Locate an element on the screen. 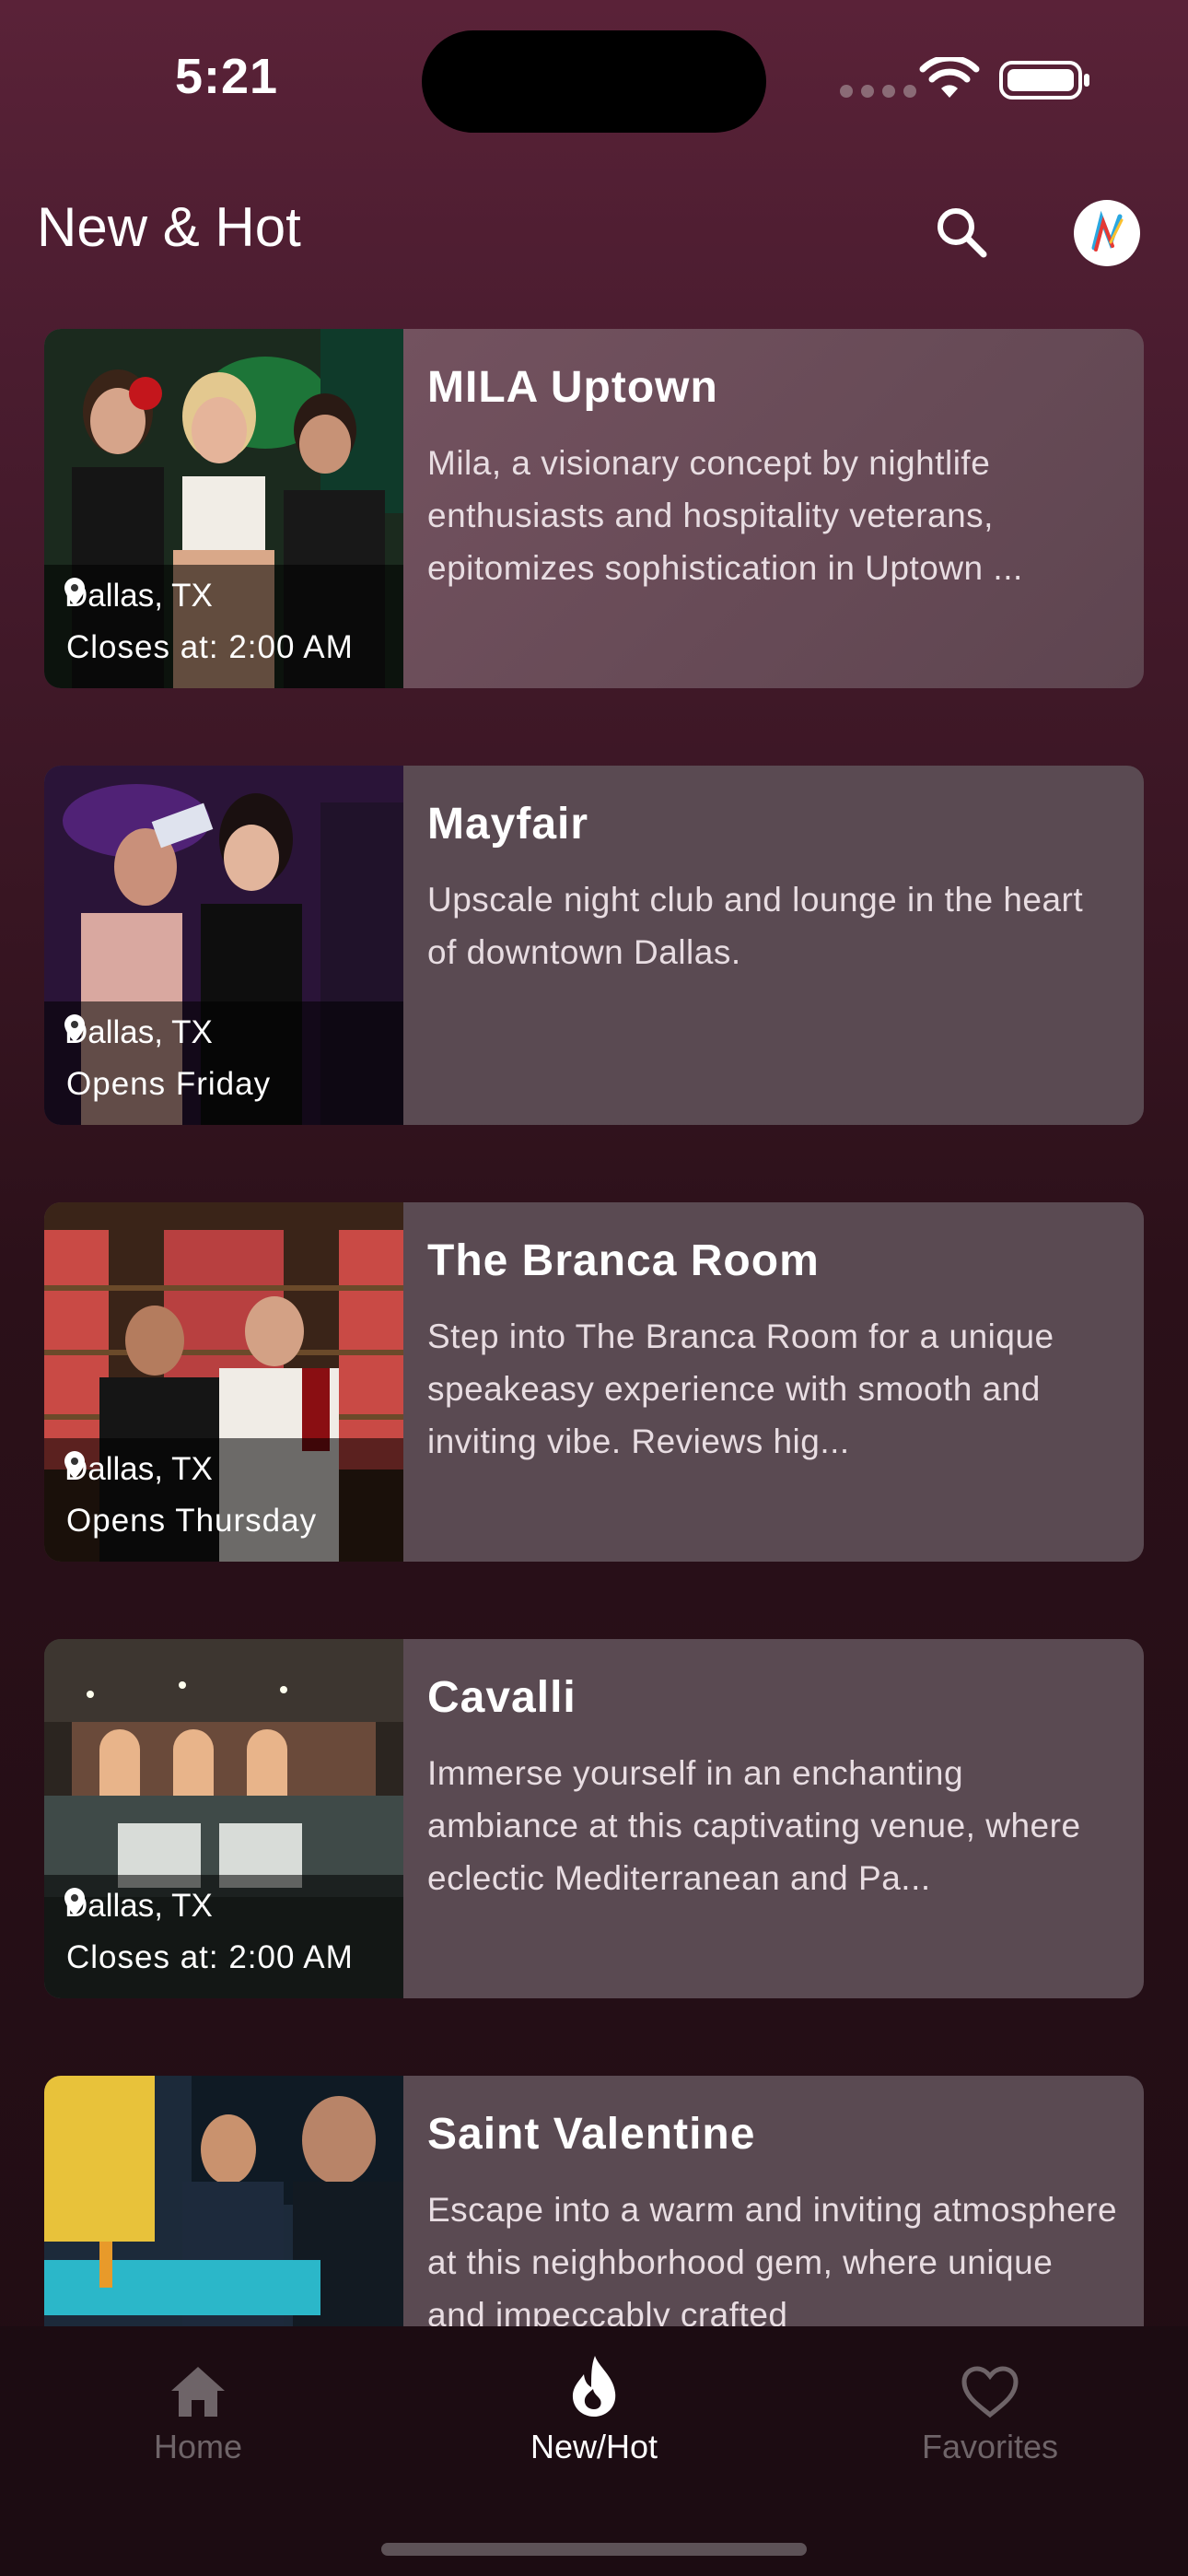 This screenshot has height=2576, width=1188. home-icon is located at coordinates (198, 2392).